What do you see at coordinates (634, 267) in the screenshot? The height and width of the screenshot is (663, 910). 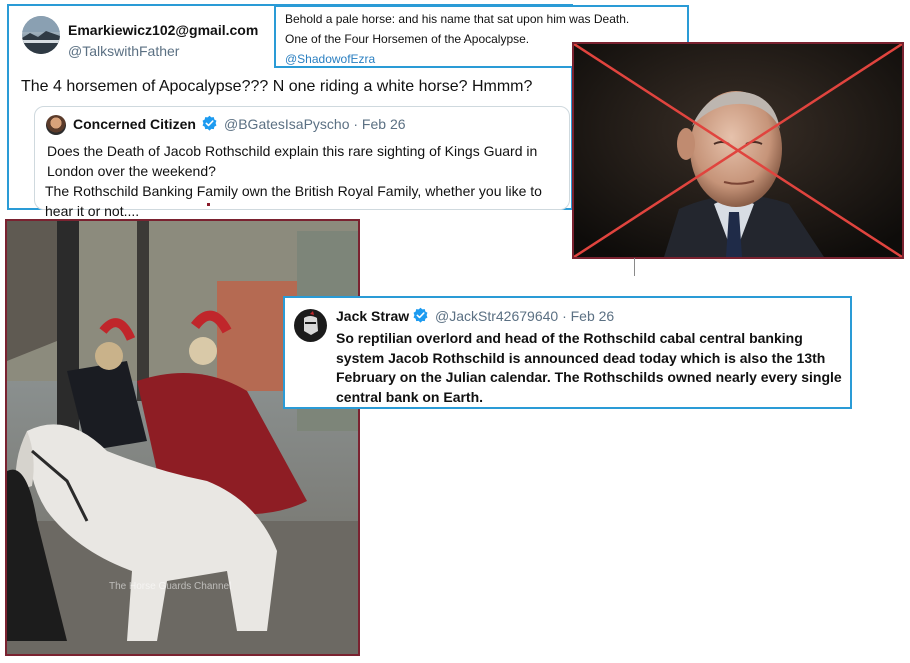 I see `divider` at bounding box center [634, 267].